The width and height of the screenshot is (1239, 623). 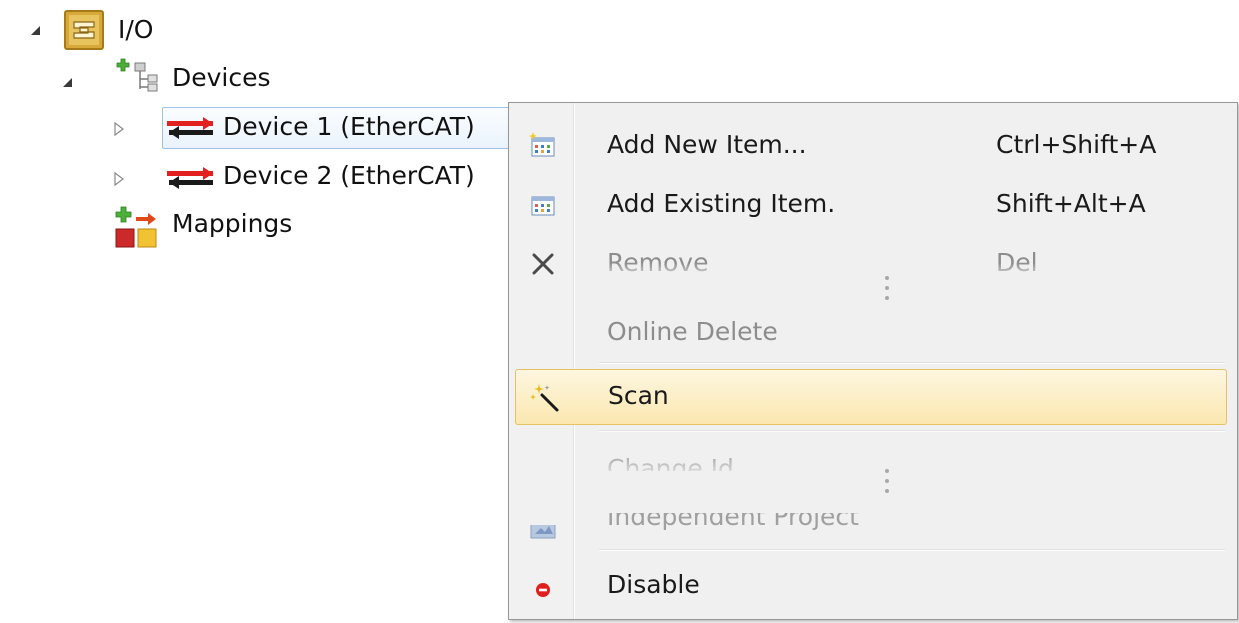 I want to click on devices-tree-icon, so click(x=137, y=77).